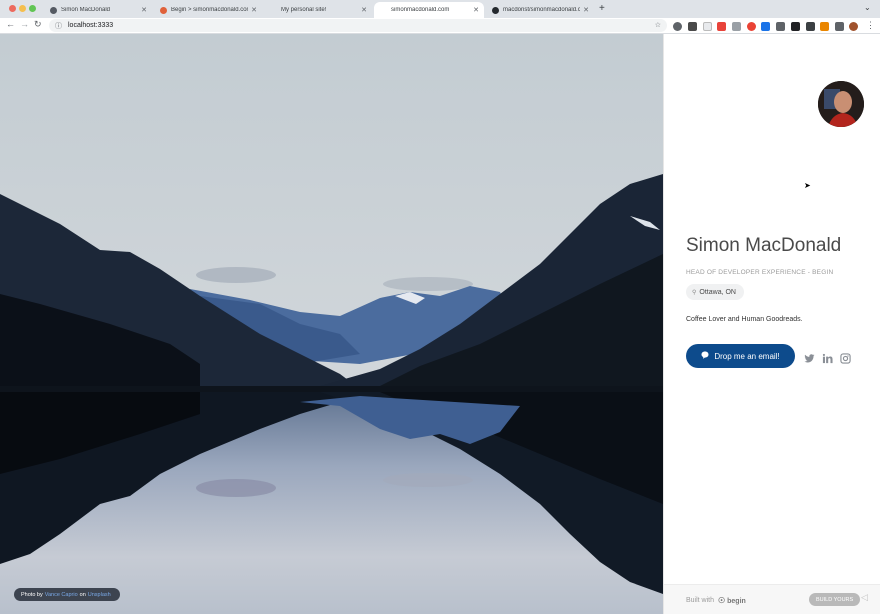 This screenshot has height=614, width=880. I want to click on reload-icon: ↻, so click(38, 24).